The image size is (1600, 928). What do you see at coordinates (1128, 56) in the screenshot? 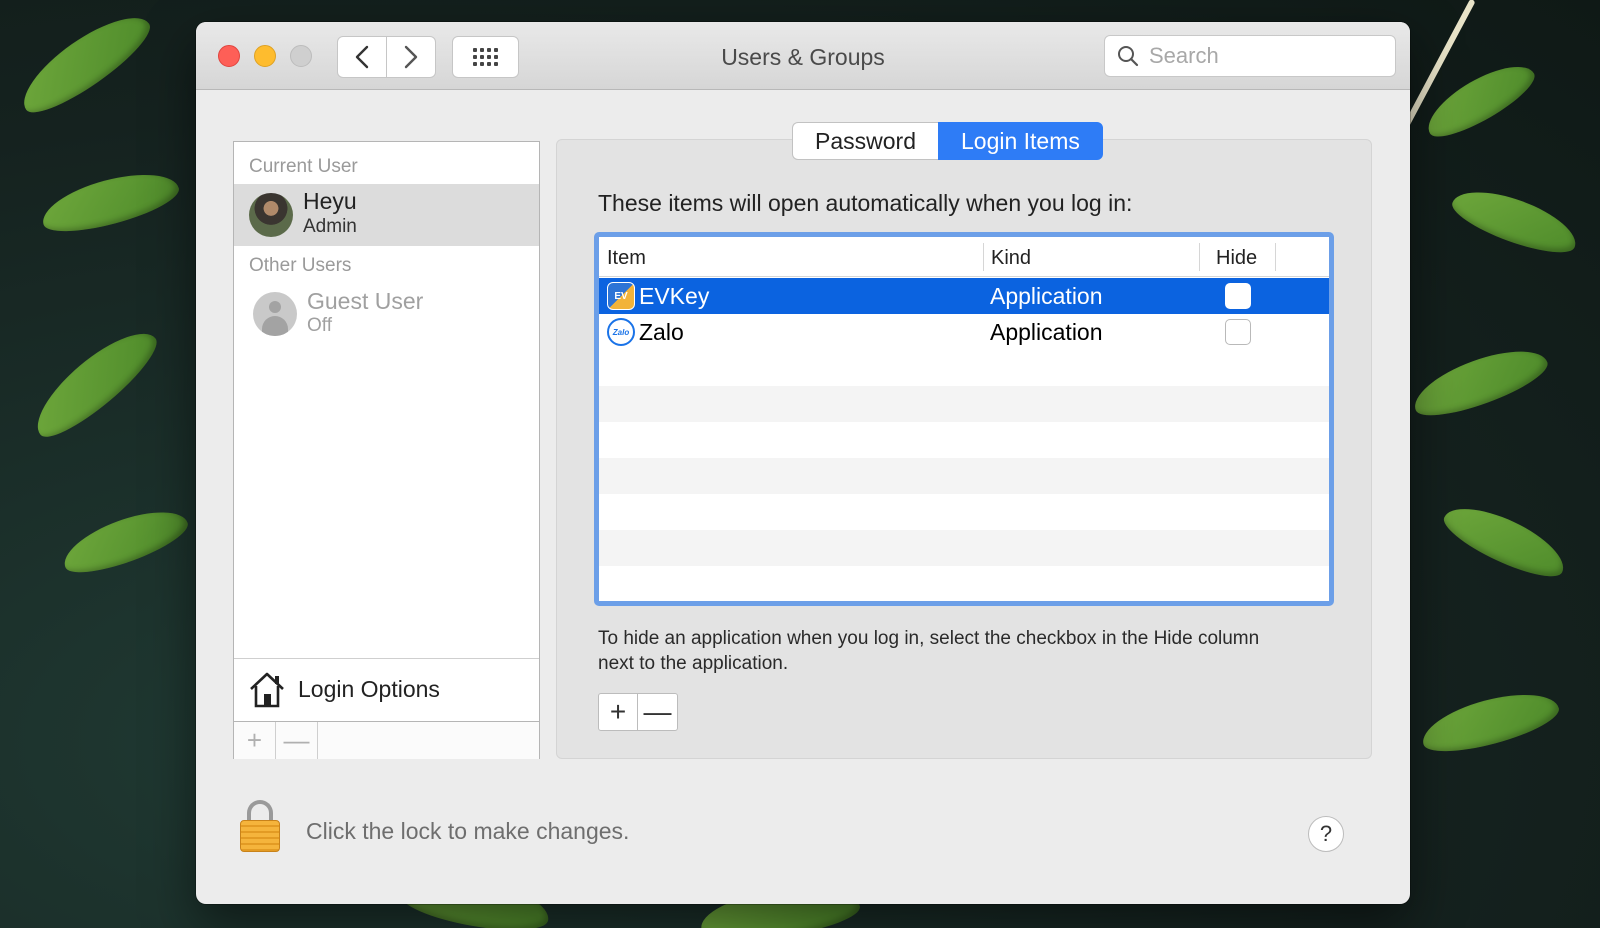
I see `search-icon` at bounding box center [1128, 56].